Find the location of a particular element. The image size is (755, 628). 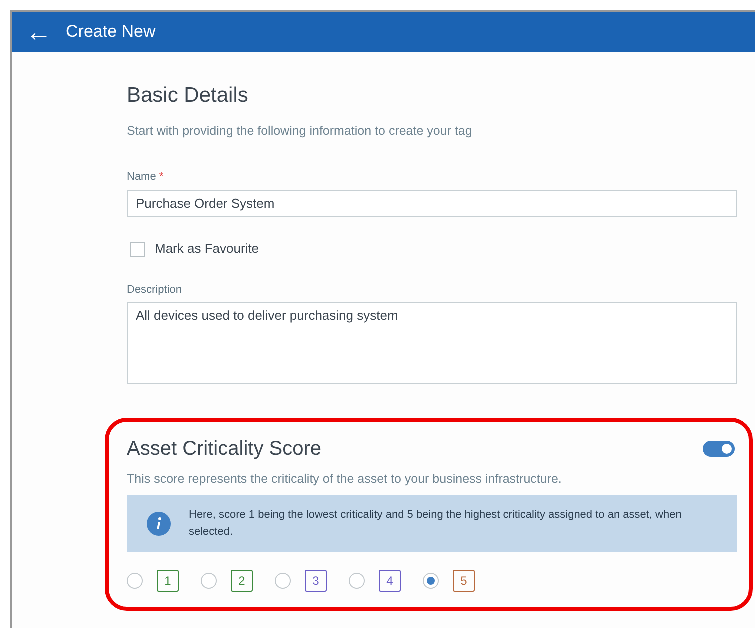

name-field: Purchase Order System is located at coordinates (432, 204).